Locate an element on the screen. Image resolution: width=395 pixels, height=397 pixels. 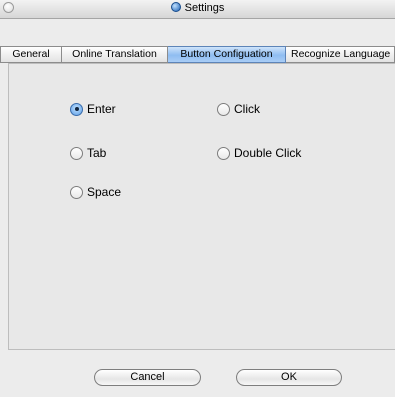
ok-button: OK is located at coordinates (289, 377).